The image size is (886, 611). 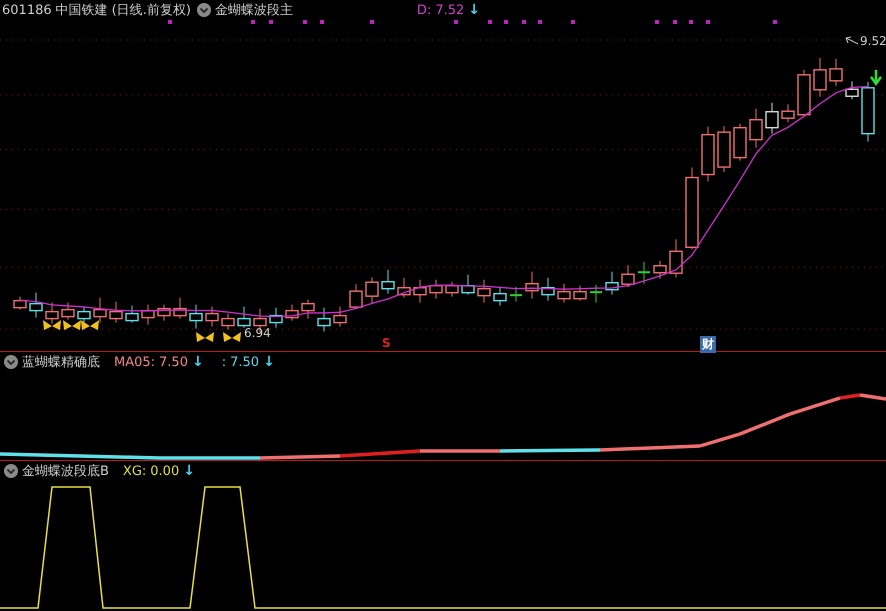 What do you see at coordinates (134, 471) in the screenshot?
I see `reading-label: XG:` at bounding box center [134, 471].